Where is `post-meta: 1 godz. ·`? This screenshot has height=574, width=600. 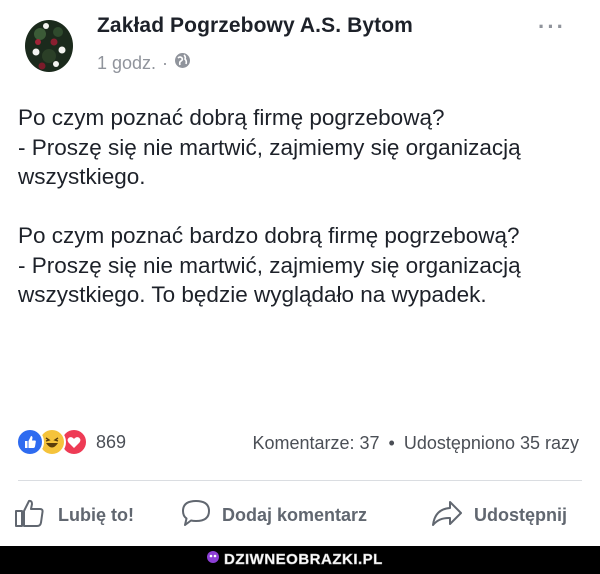 post-meta: 1 godz. · is located at coordinates (144, 63).